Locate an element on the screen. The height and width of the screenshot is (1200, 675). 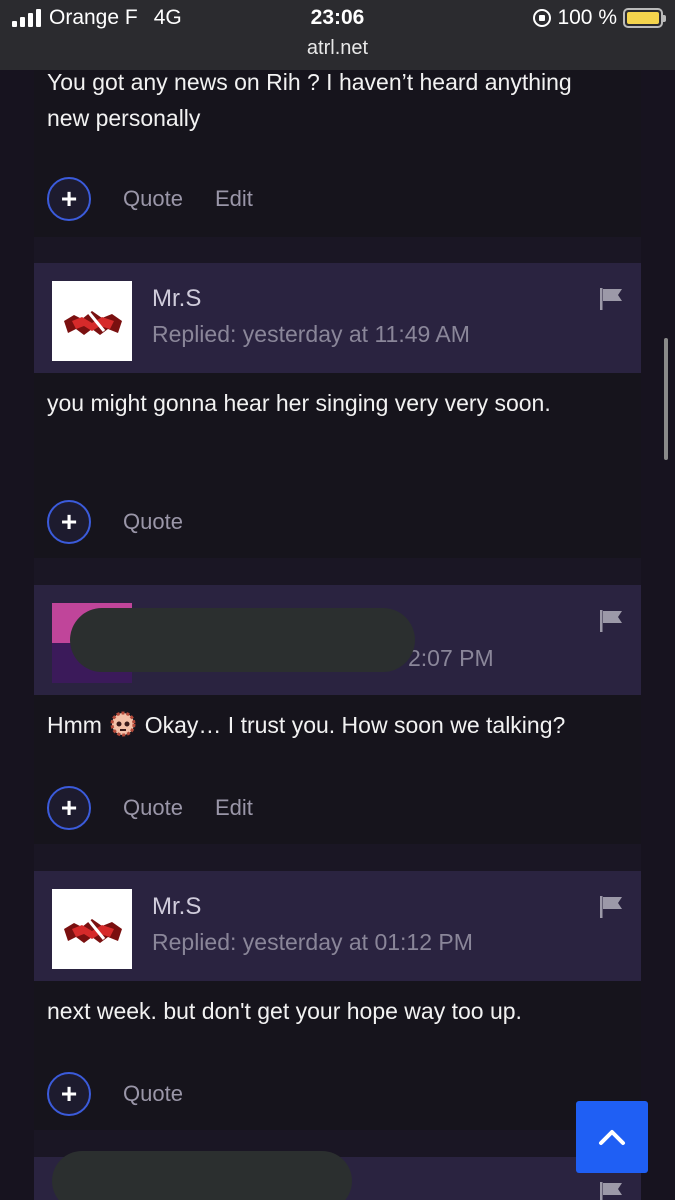
right-gutter is located at coordinates (658, 635).